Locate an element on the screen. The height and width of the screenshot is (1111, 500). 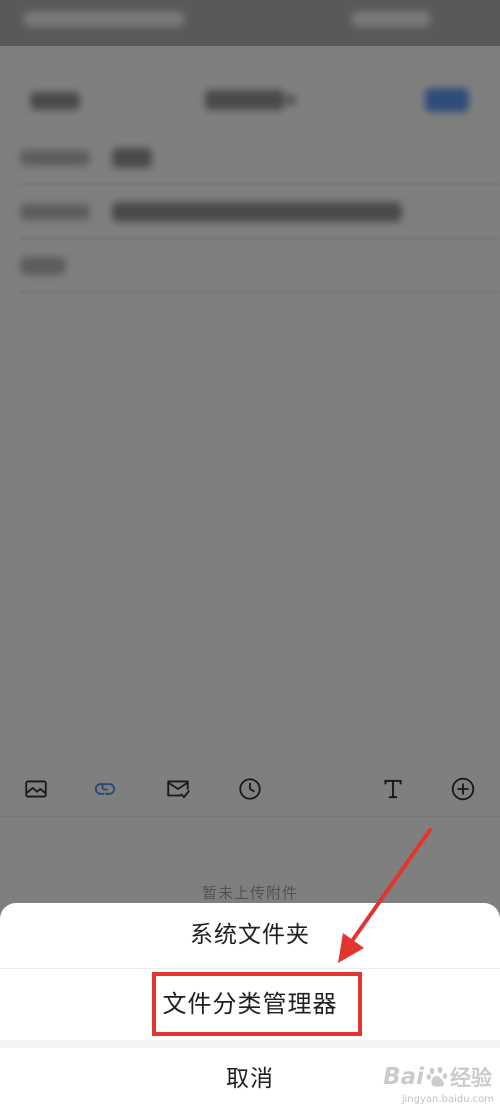
annotation-highlight-box is located at coordinates (257, 1004).